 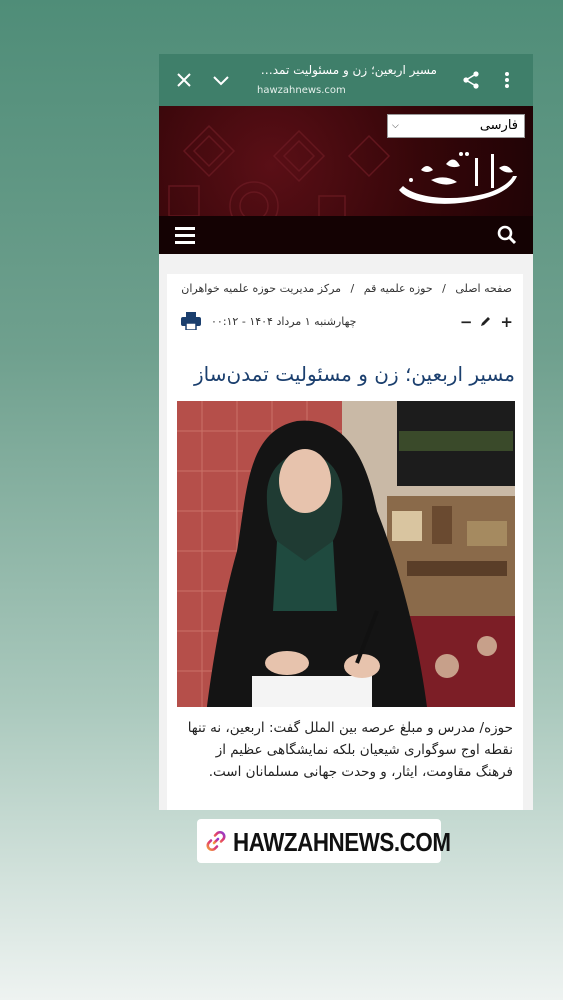 I want to click on breadcrumb-home: صفحه اصلی, so click(x=483, y=288).